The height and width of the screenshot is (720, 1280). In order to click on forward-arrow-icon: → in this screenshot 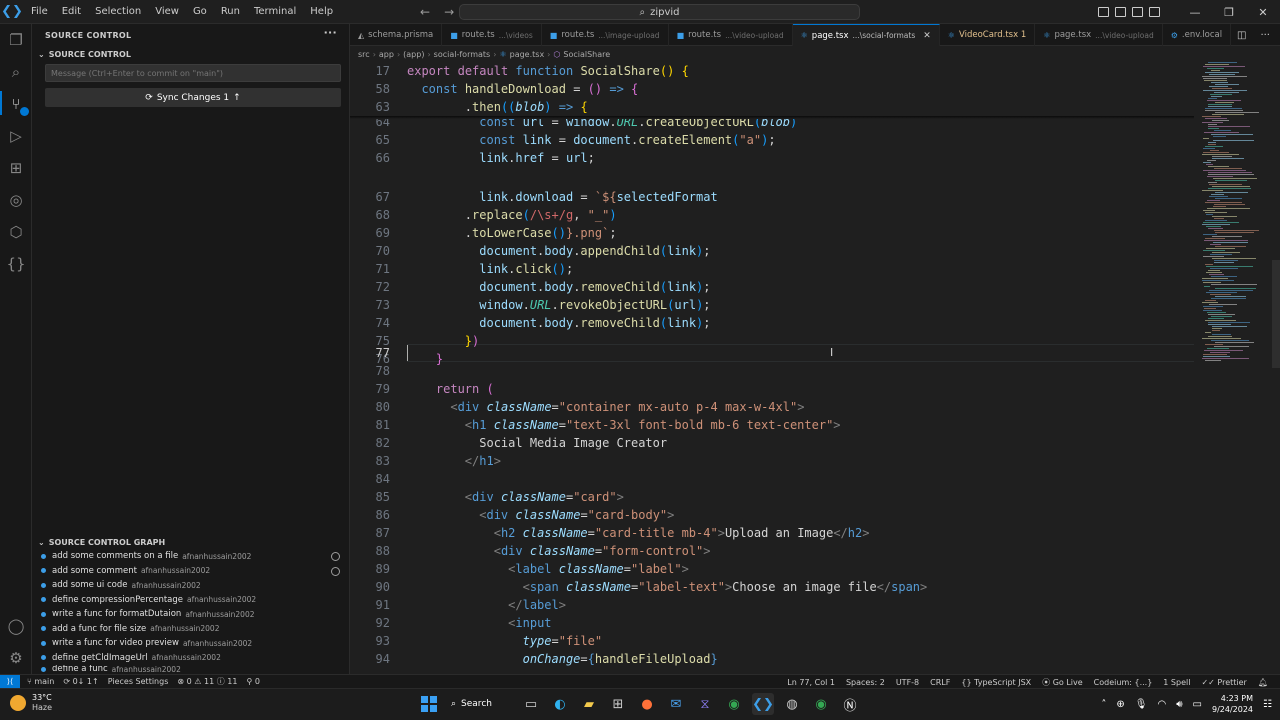, I will do `click(449, 12)`.